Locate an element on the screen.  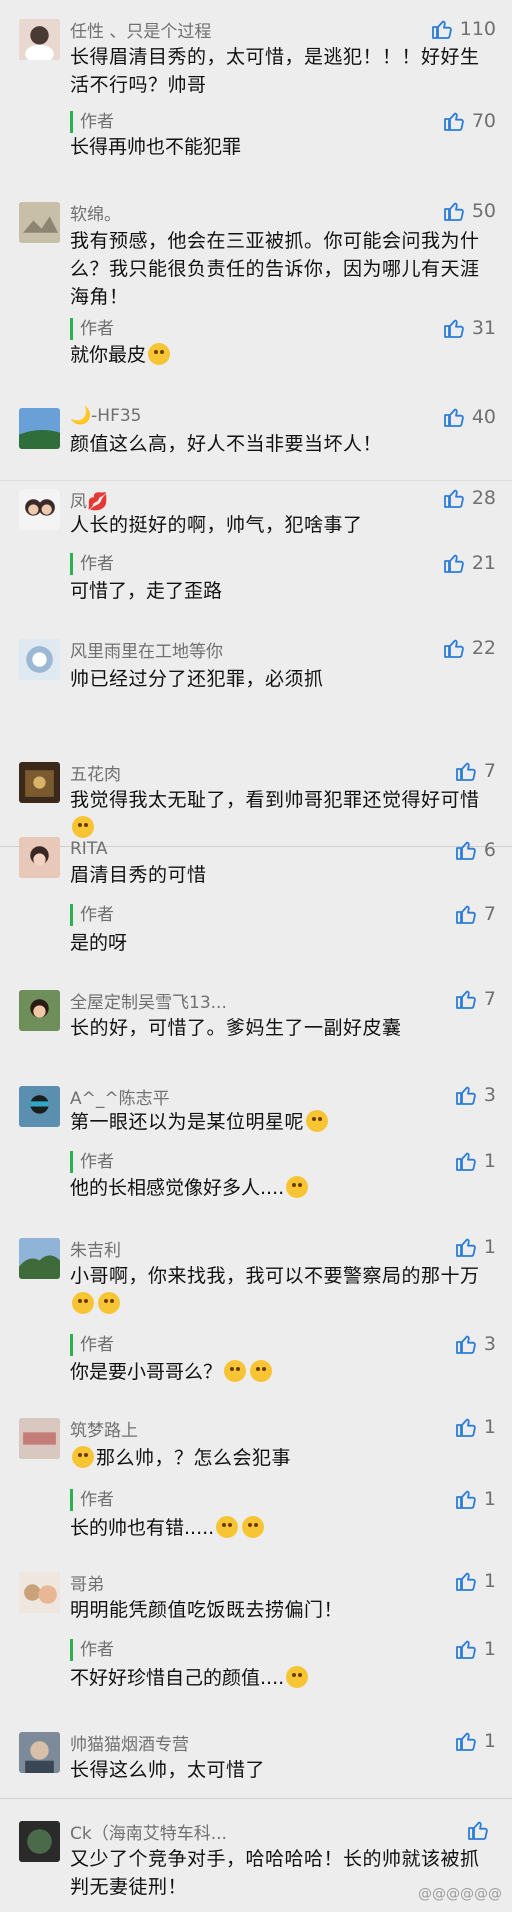
comment-text-content: 第一眼还以为是某位明星呢 is located at coordinates (187, 1122).